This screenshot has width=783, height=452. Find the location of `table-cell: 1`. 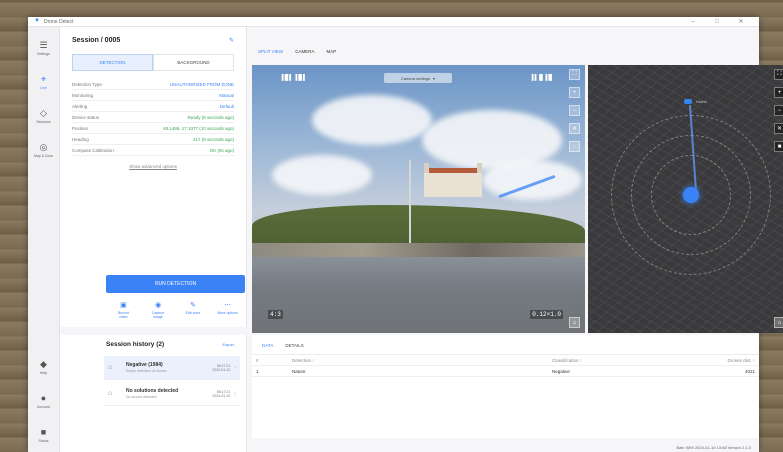

table-cell: 1 is located at coordinates (257, 371).